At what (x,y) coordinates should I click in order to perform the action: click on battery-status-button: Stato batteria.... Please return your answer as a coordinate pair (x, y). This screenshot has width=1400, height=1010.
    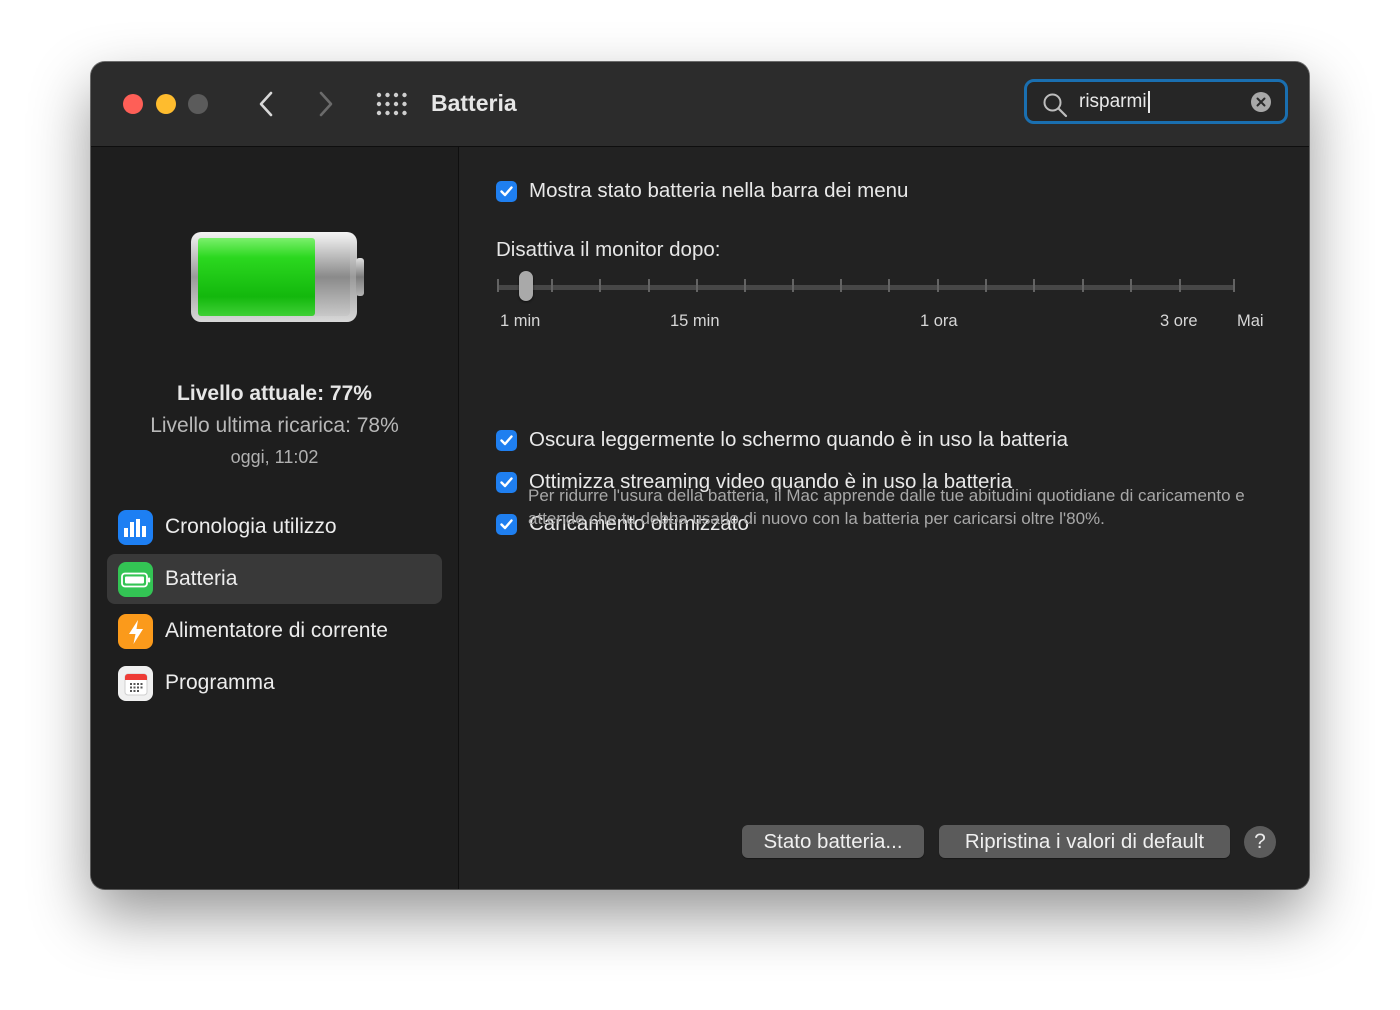
    Looking at the image, I should click on (833, 841).